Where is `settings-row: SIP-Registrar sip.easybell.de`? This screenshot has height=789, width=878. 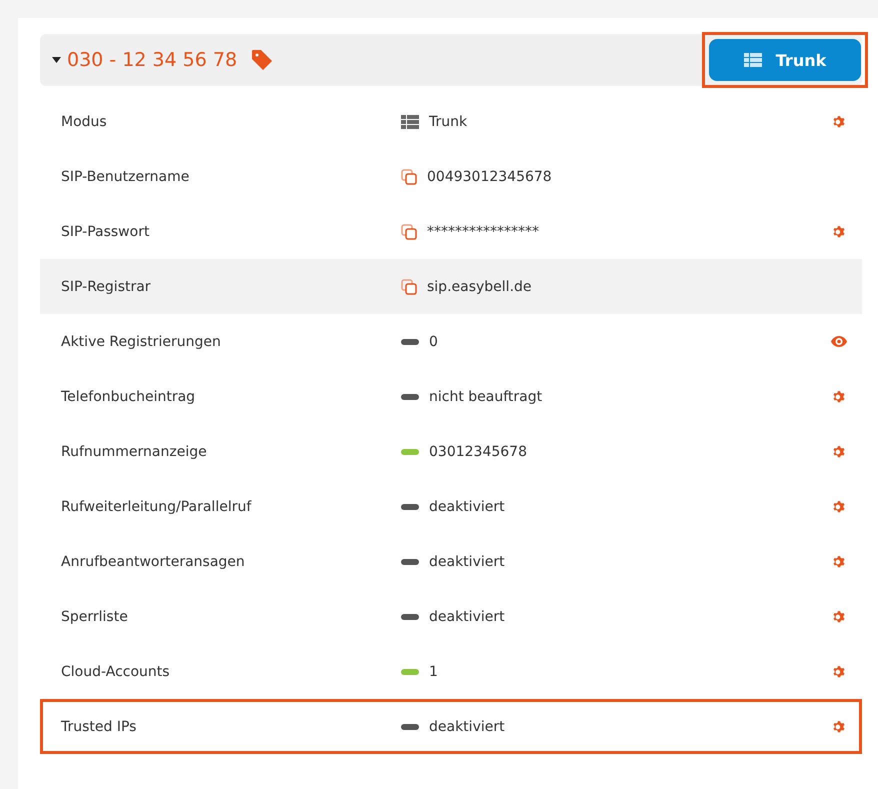
settings-row: SIP-Registrar sip.easybell.de is located at coordinates (451, 286).